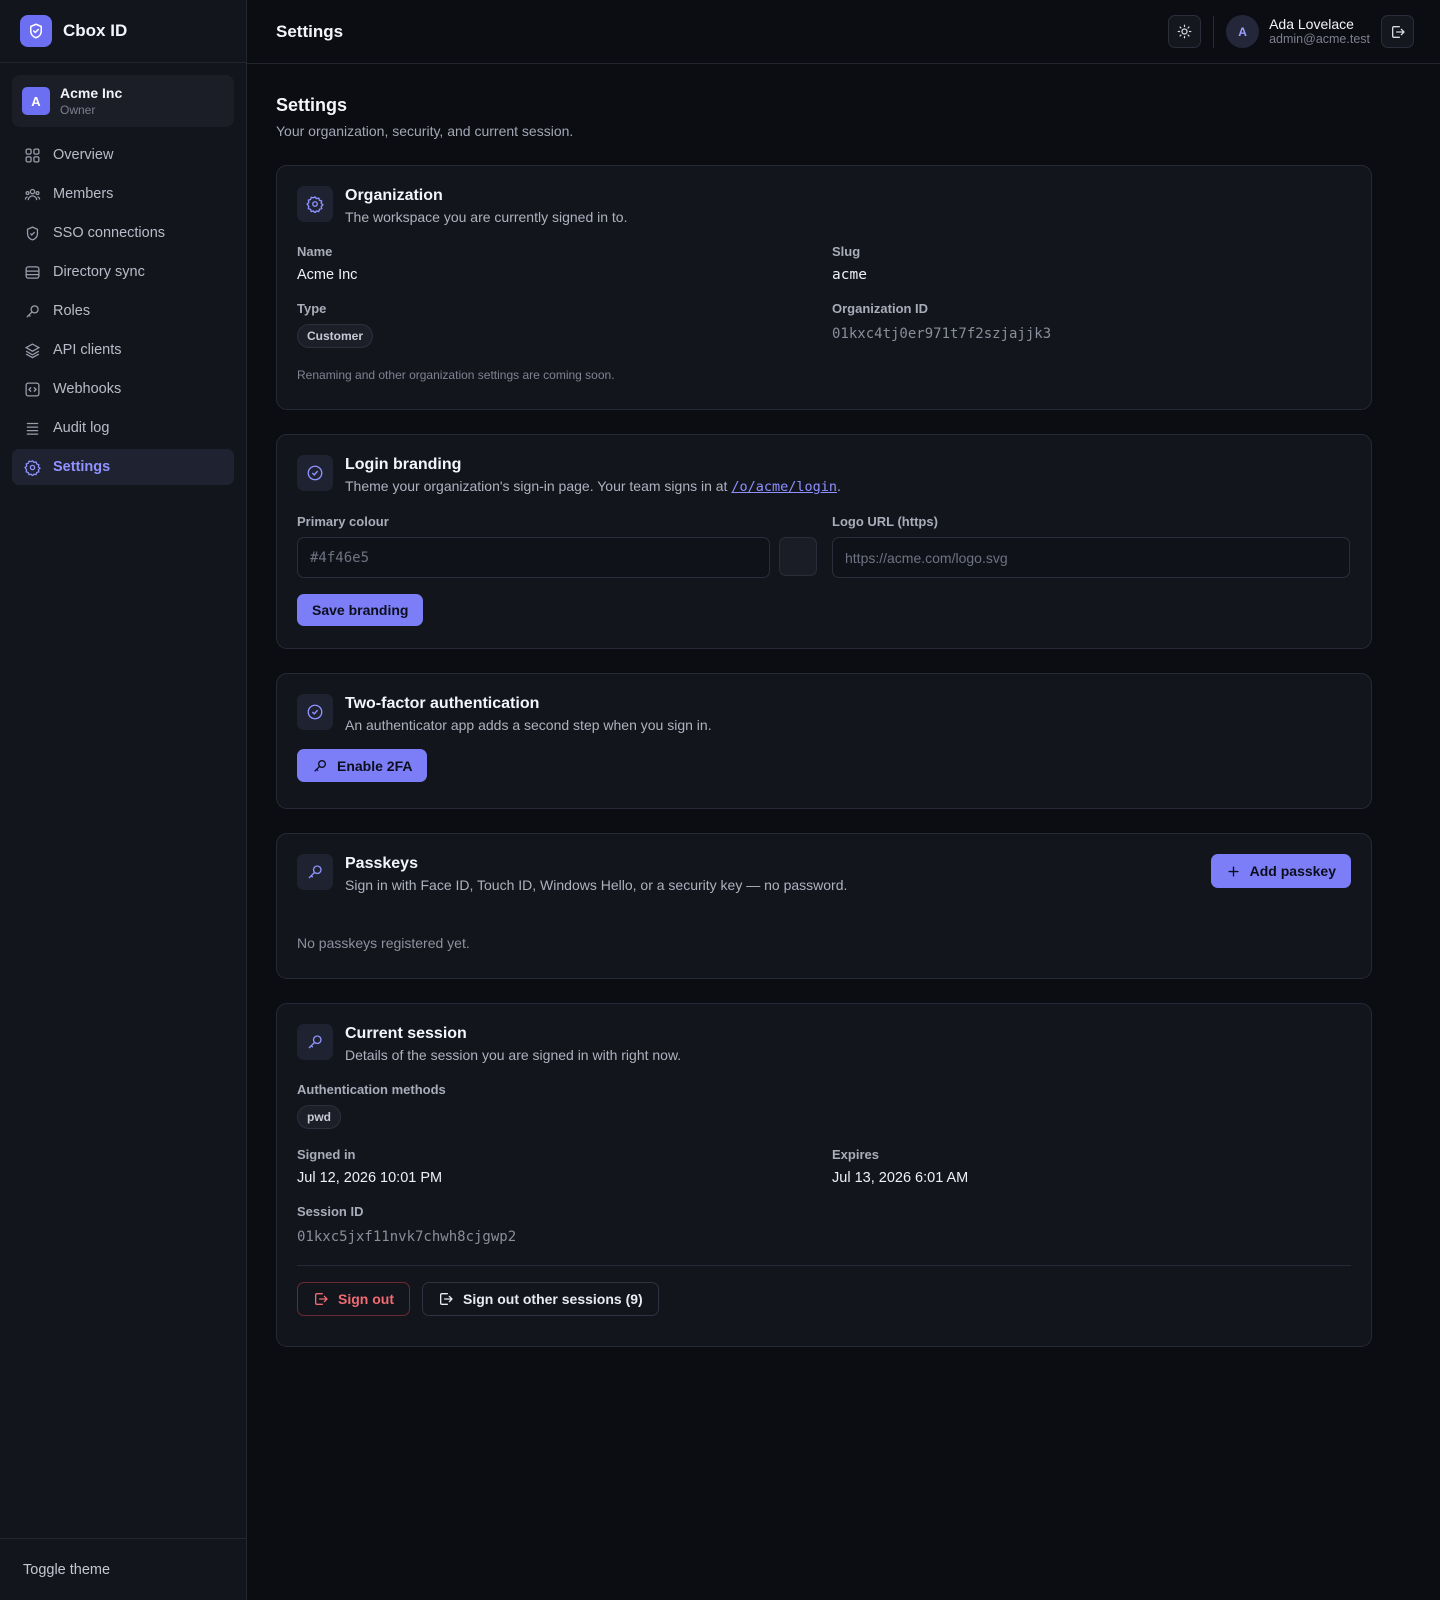  What do you see at coordinates (32, 389) in the screenshot?
I see `code-icon` at bounding box center [32, 389].